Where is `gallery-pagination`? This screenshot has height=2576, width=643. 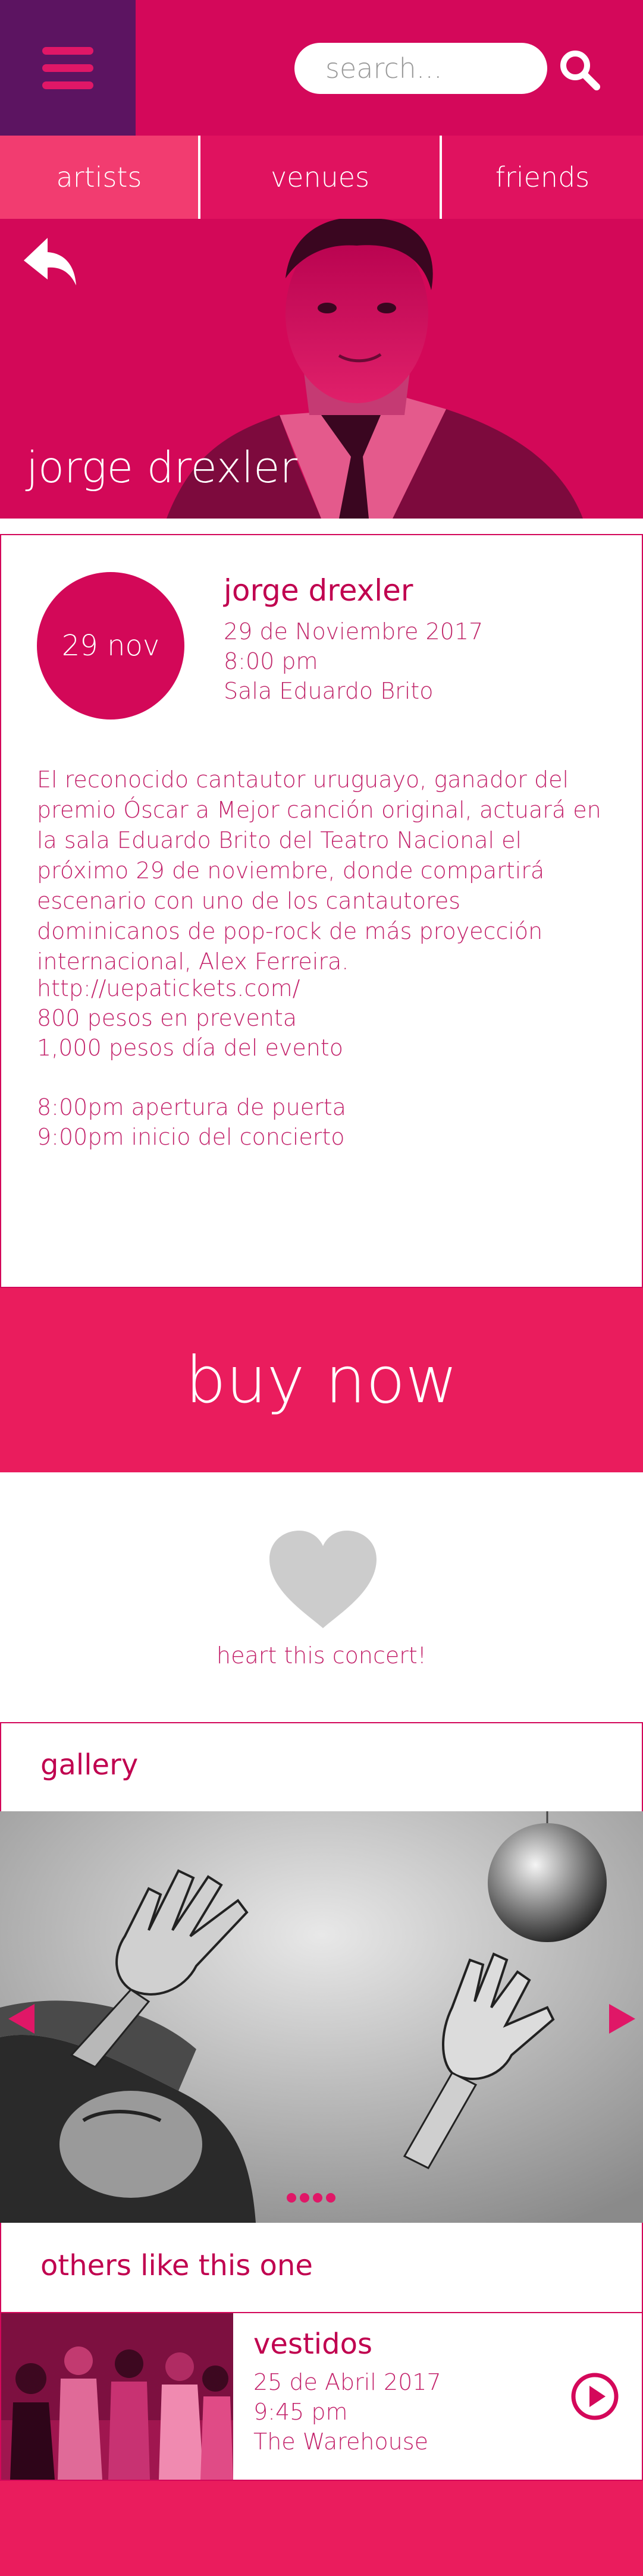 gallery-pagination is located at coordinates (311, 2198).